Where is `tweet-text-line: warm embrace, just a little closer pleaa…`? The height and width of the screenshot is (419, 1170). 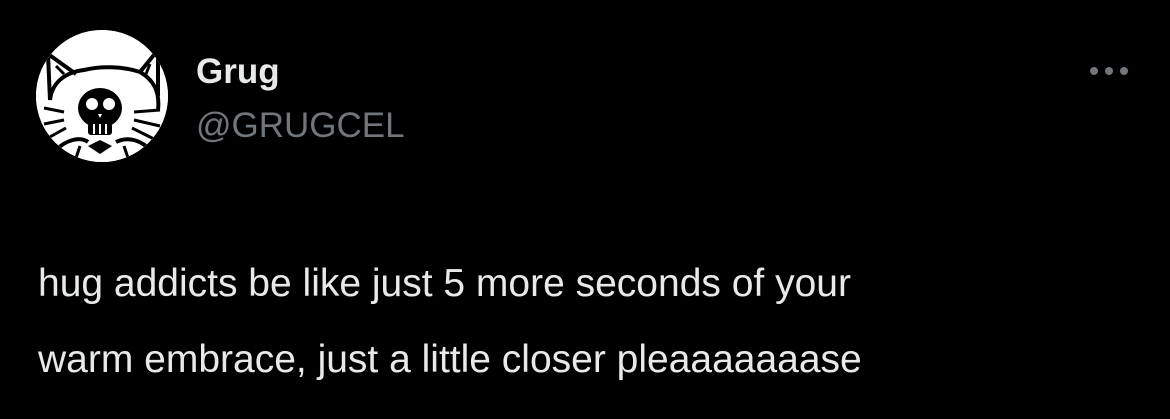 tweet-text-line: warm embrace, just a little closer pleaa… is located at coordinates (450, 359).